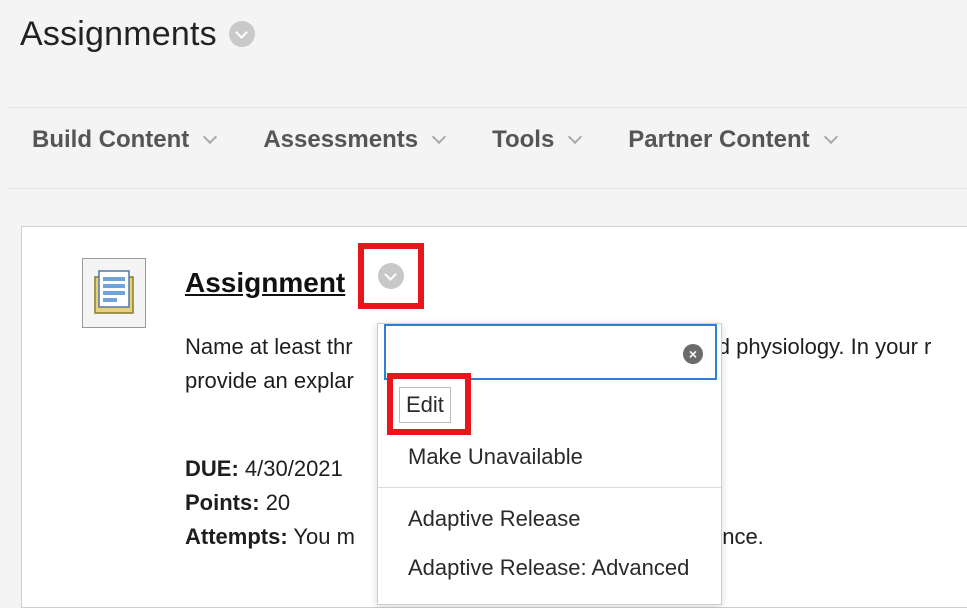  I want to click on clear-icon: ×, so click(693, 354).